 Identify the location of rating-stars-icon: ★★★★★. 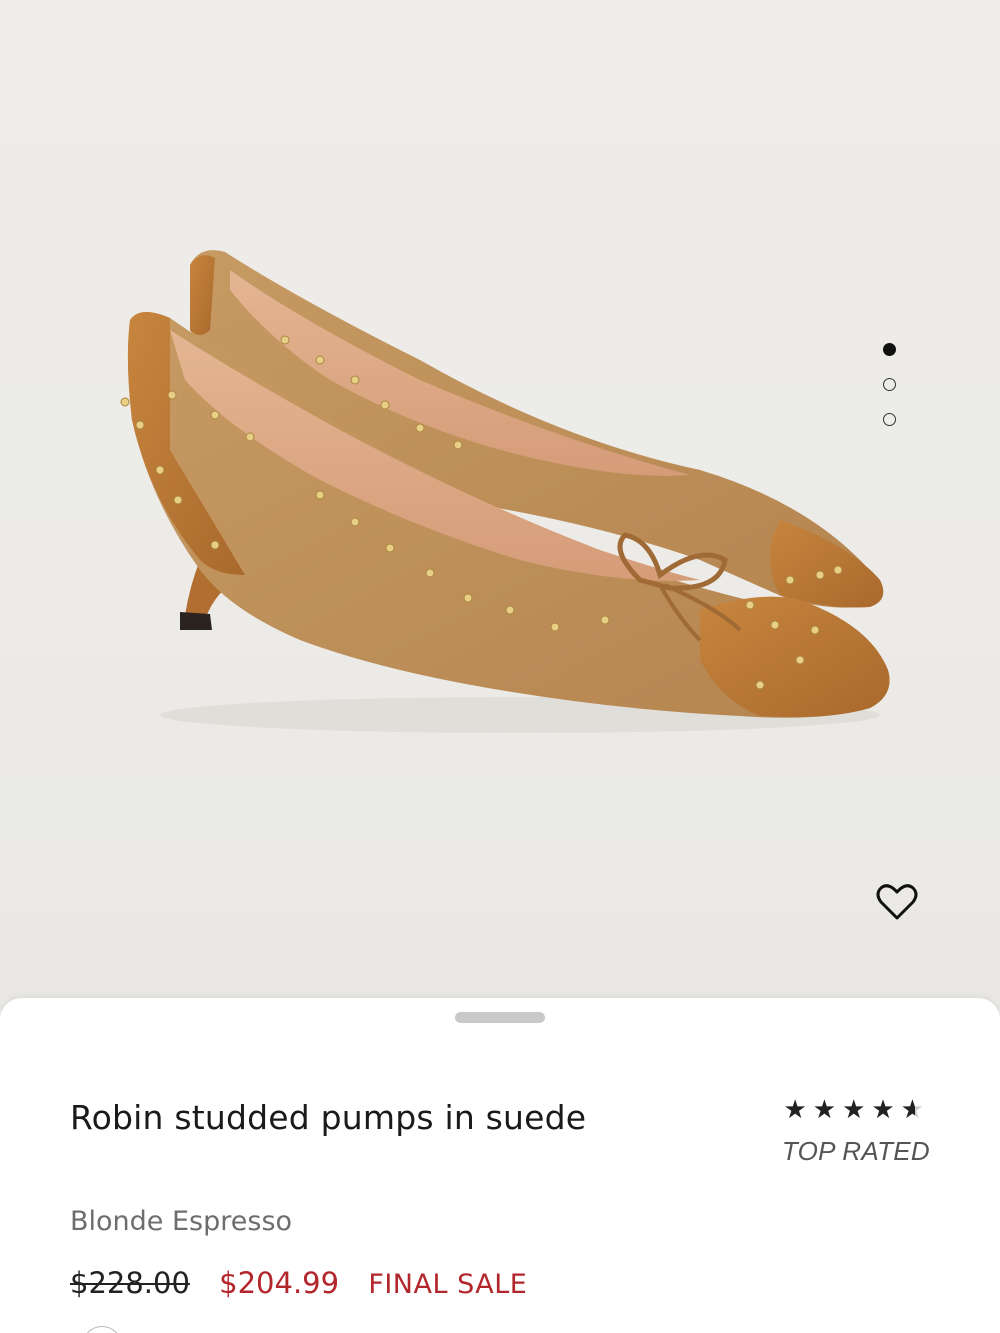
(856, 1109).